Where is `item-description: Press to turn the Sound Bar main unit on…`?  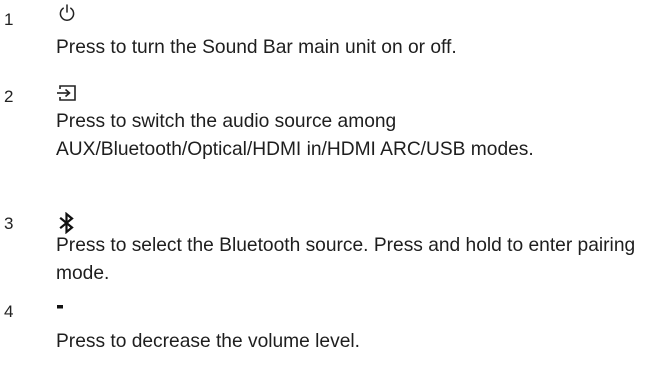
item-description: Press to turn the Sound Bar main unit on… is located at coordinates (256, 47).